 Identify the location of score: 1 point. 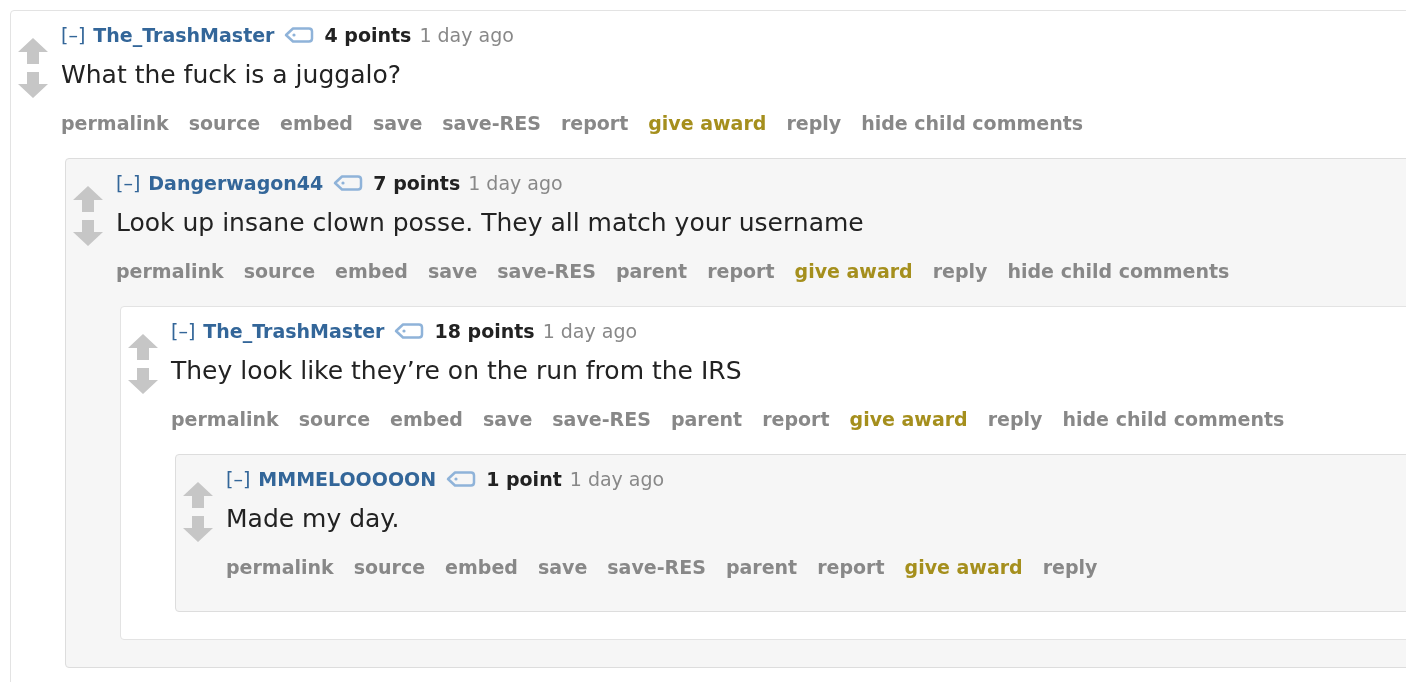
(524, 479).